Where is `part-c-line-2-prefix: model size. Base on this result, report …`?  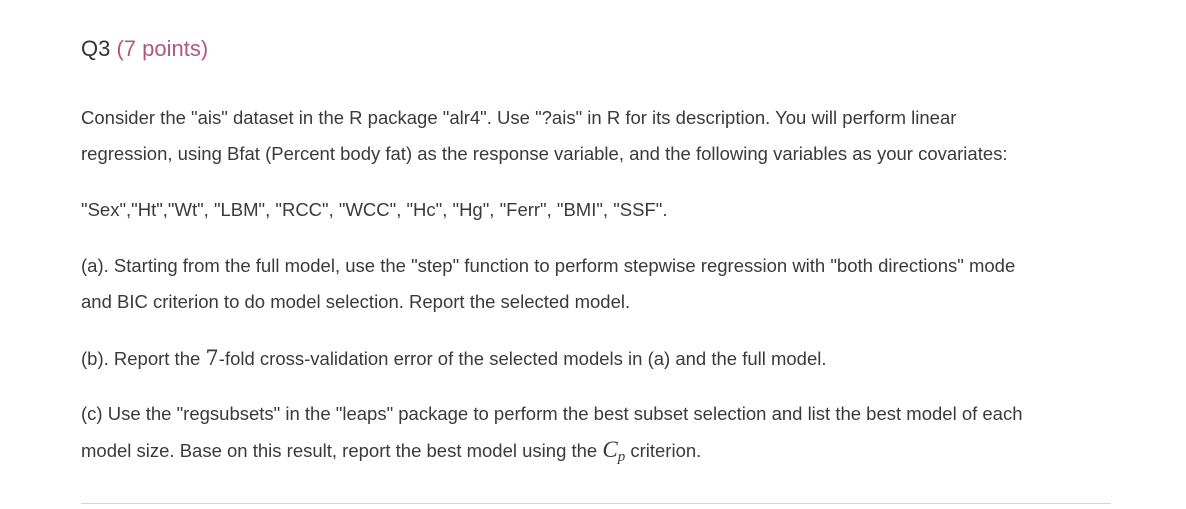 part-c-line-2-prefix: model size. Base on this result, report … is located at coordinates (342, 450).